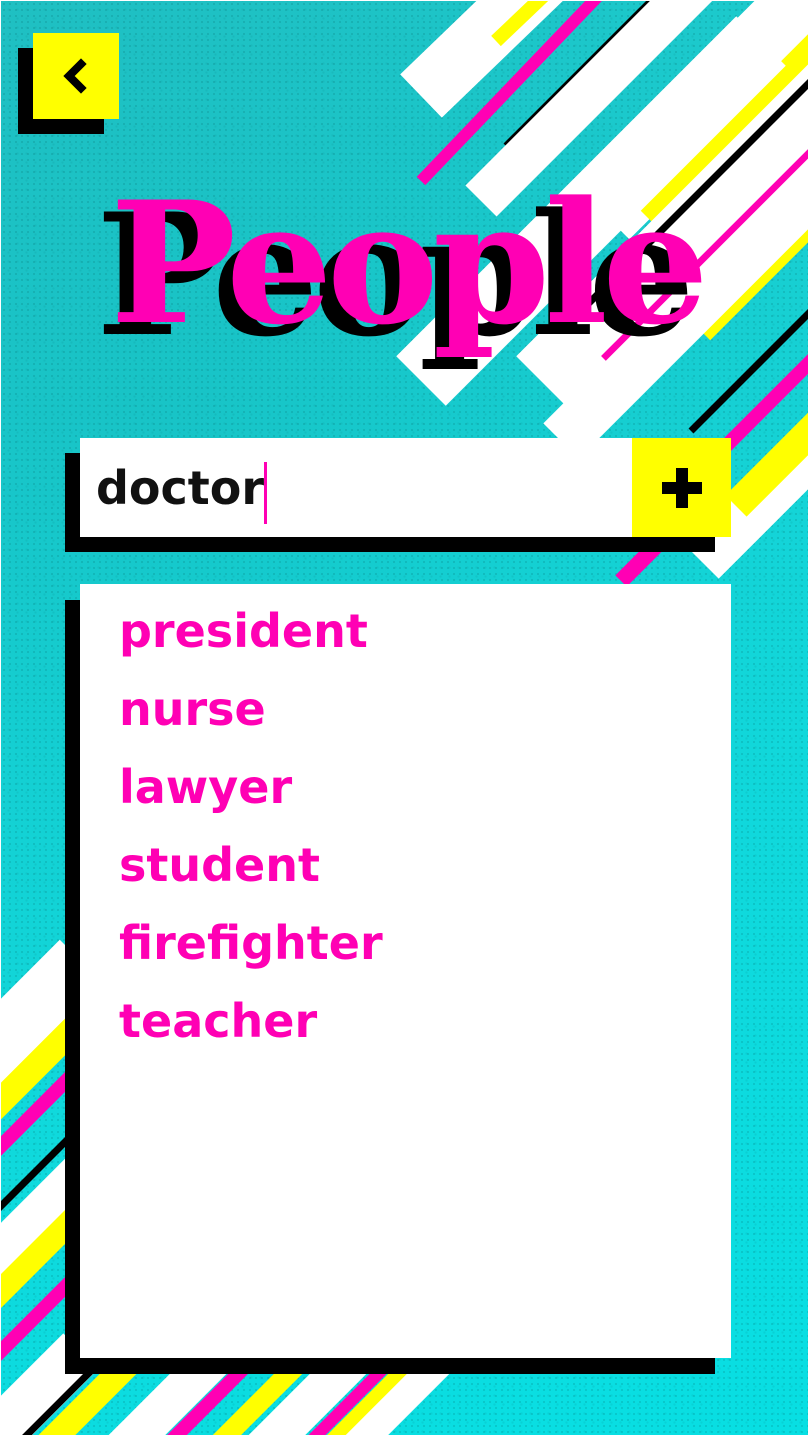 The width and height of the screenshot is (809, 1436). What do you see at coordinates (409, 263) in the screenshot?
I see `page-title-text: People` at bounding box center [409, 263].